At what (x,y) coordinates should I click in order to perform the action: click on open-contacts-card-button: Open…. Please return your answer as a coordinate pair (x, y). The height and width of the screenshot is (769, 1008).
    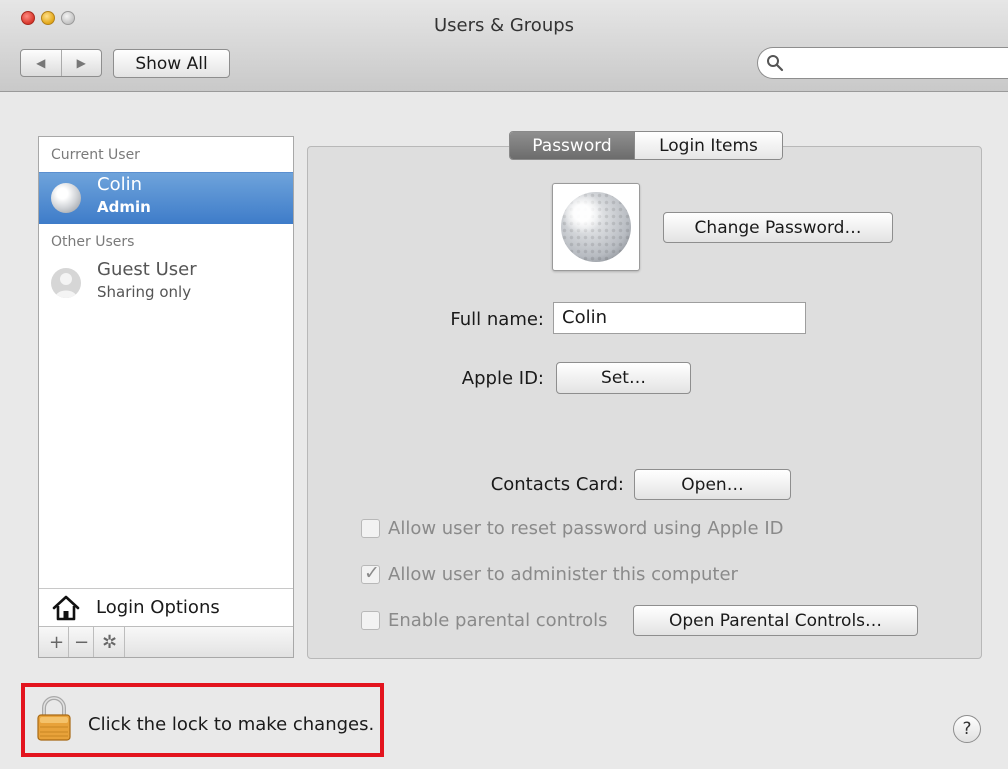
    Looking at the image, I should click on (712, 484).